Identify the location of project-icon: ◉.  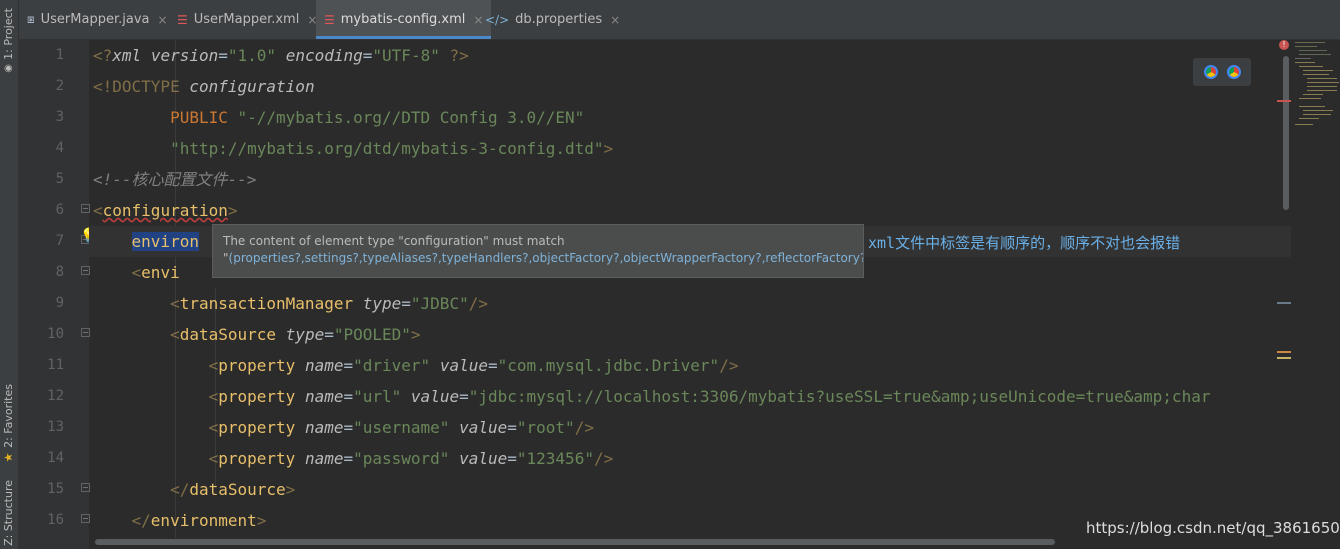
(8, 68).